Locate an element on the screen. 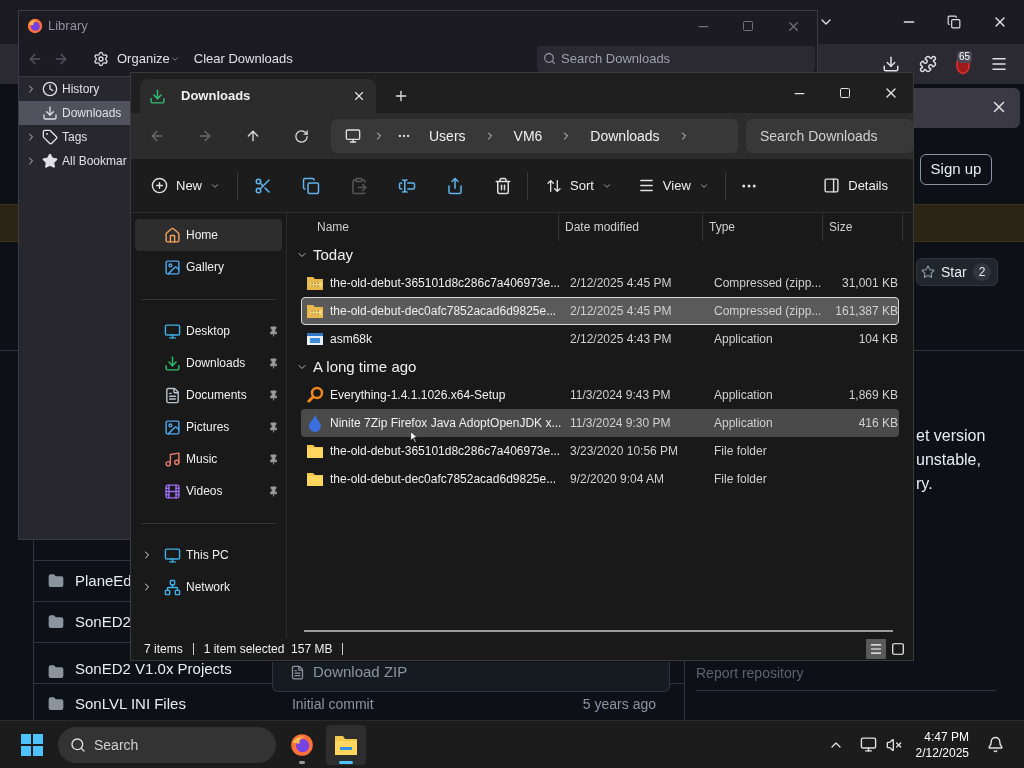 This screenshot has height=768, width=1024. address-bar: Users VM6 Downloads is located at coordinates (534, 136).